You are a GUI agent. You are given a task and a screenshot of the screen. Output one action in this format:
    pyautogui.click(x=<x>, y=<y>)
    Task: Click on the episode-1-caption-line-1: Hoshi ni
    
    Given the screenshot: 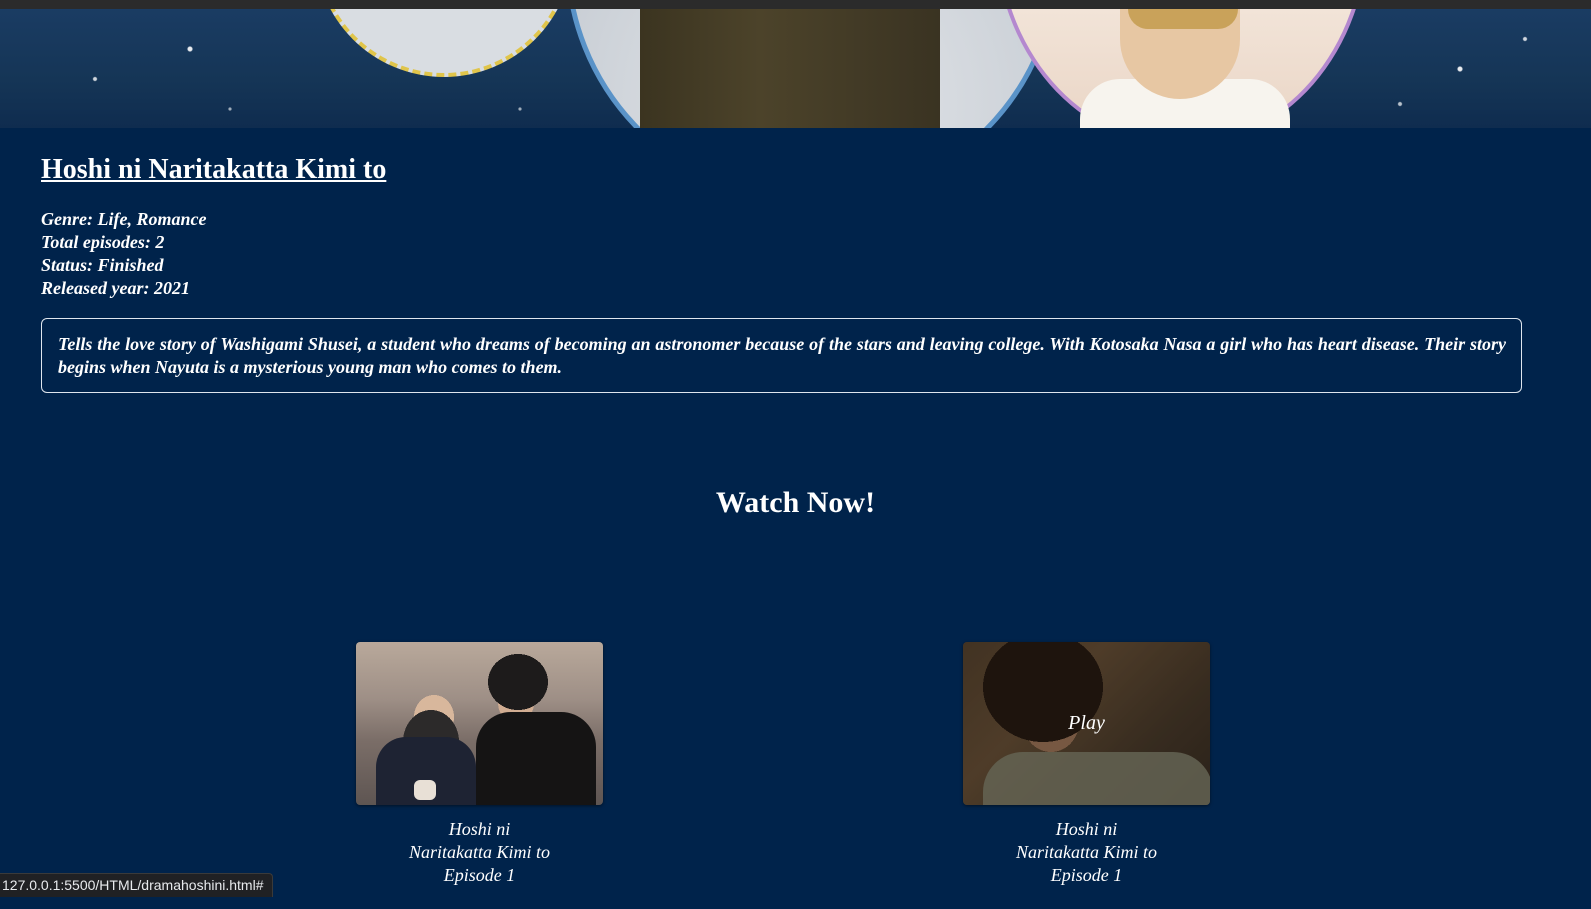 What is the action you would take?
    pyautogui.click(x=479, y=829)
    